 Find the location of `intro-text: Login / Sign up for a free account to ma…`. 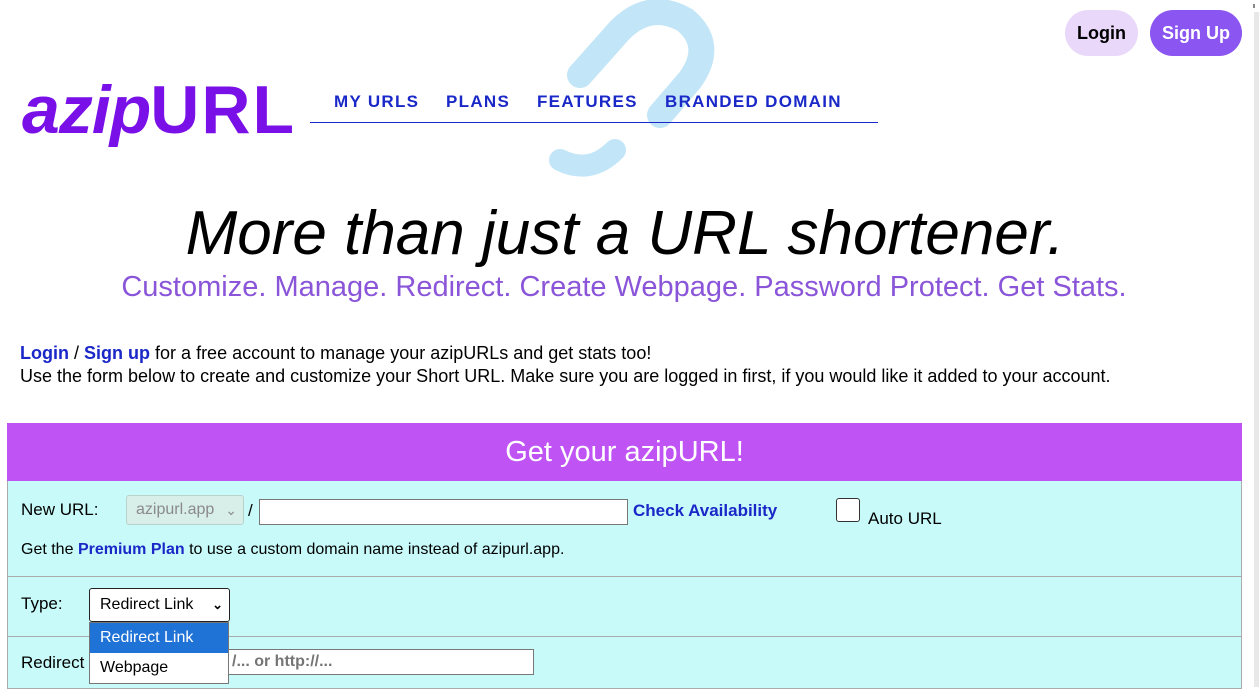

intro-text: Login / Sign up for a free account to ma… is located at coordinates (600, 365).